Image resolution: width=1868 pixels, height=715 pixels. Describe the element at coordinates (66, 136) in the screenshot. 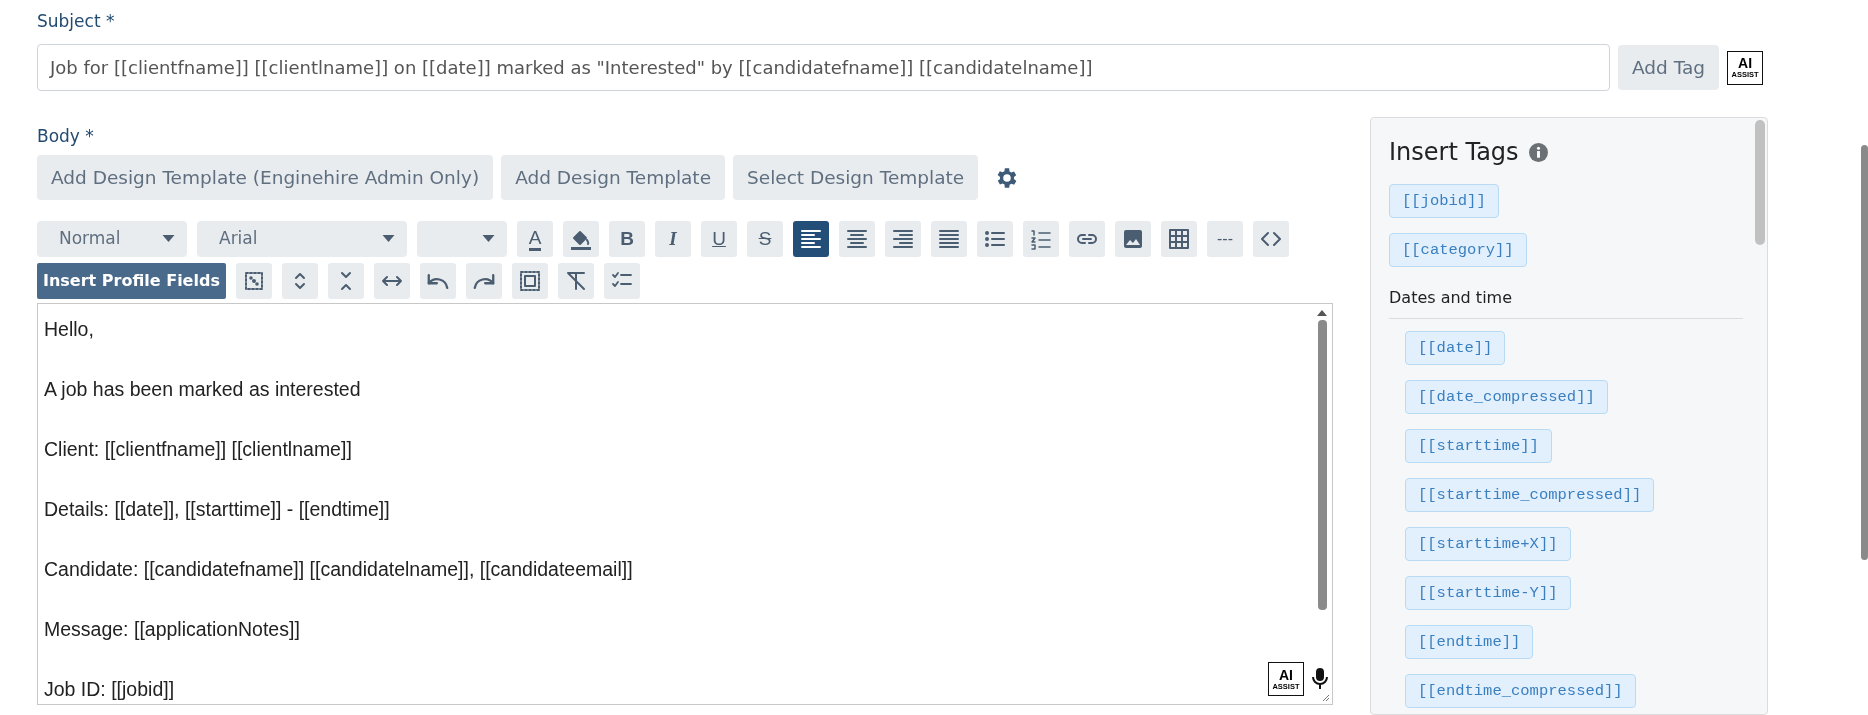

I see `field-label: Body *` at that location.